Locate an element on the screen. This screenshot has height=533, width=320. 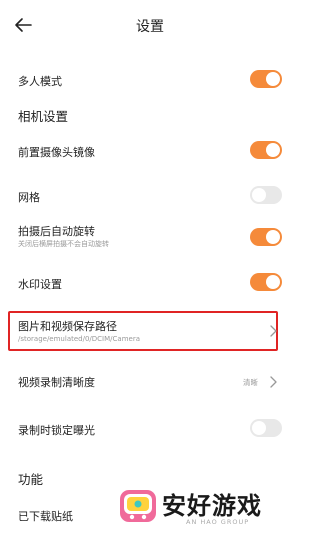
front-mirror-label: 前置摄像头镜像 is located at coordinates (56, 152).